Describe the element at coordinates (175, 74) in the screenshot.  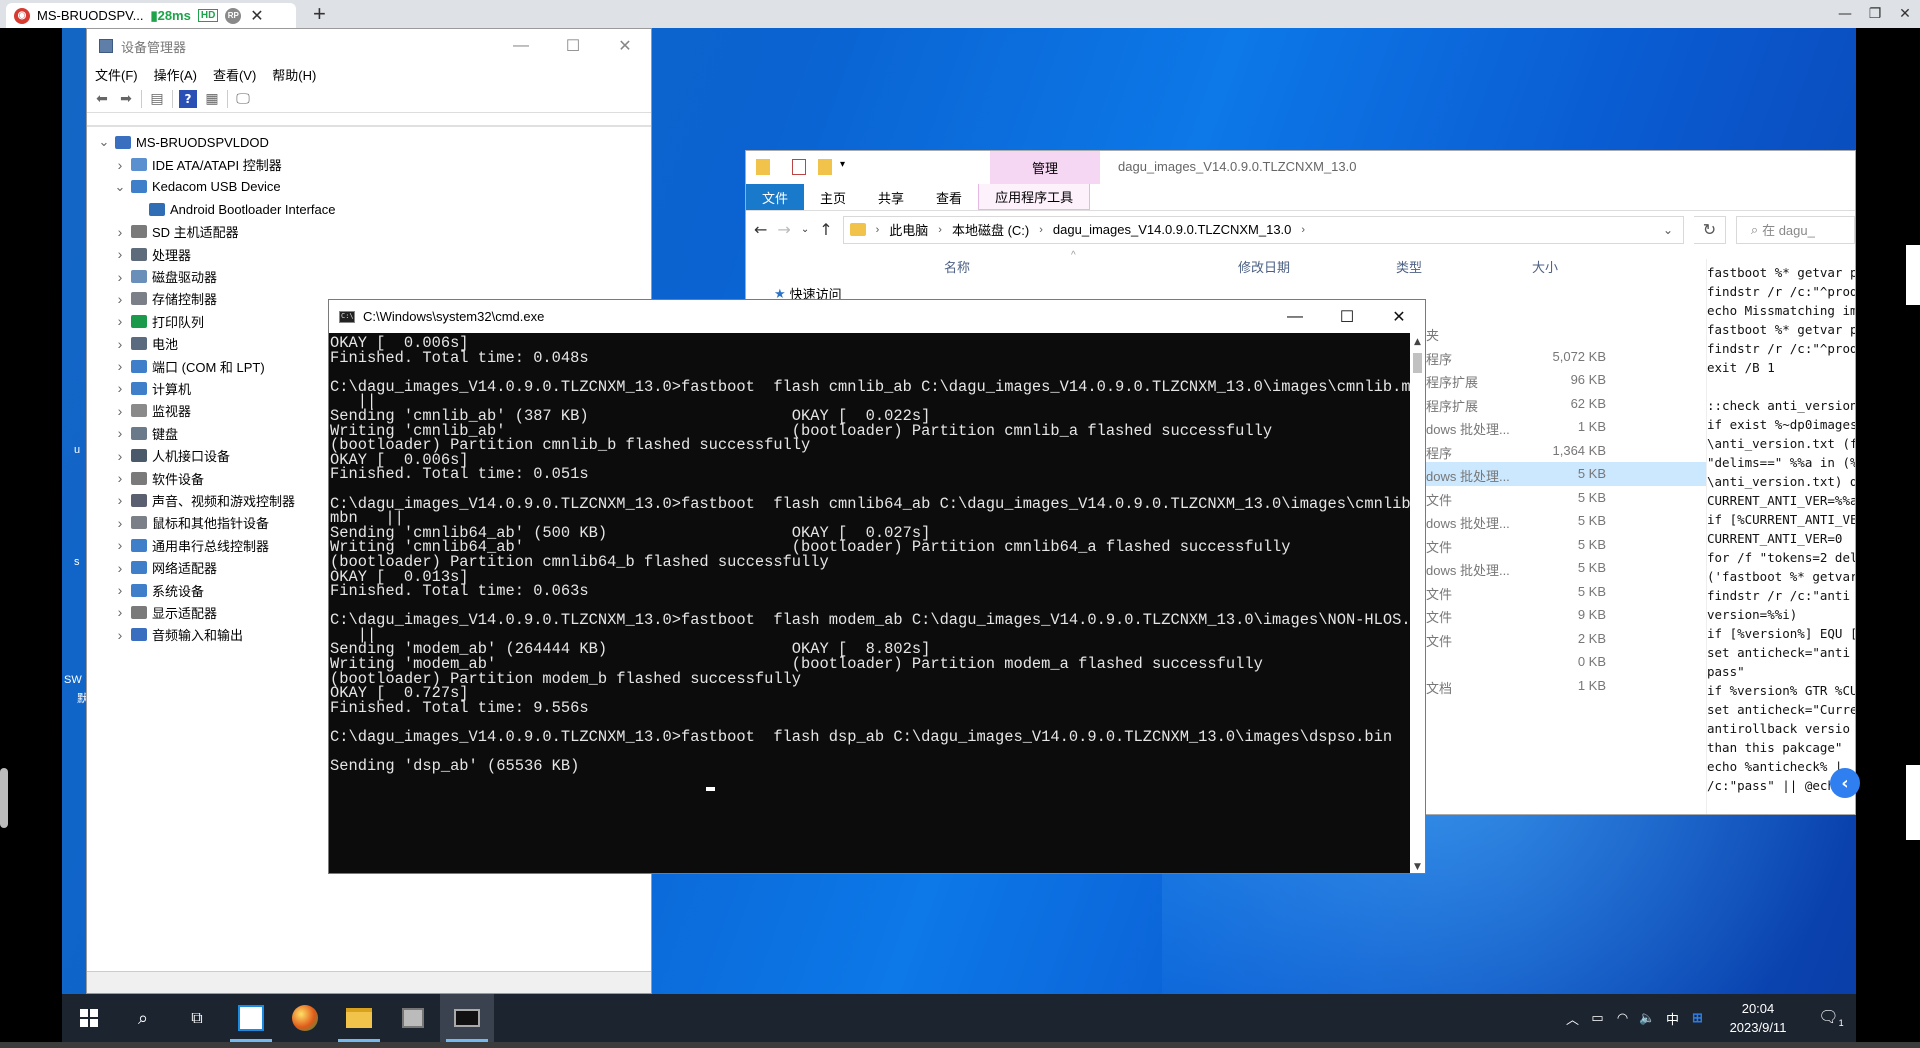
I see `menu-action: 操作(A)` at that location.